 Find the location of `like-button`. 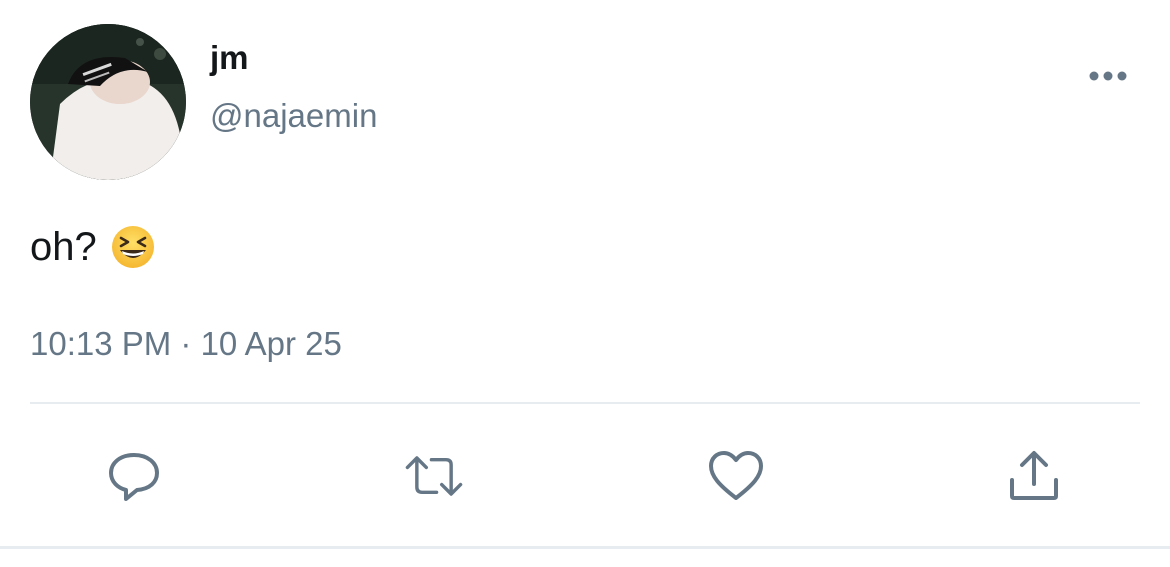

like-button is located at coordinates (736, 476).